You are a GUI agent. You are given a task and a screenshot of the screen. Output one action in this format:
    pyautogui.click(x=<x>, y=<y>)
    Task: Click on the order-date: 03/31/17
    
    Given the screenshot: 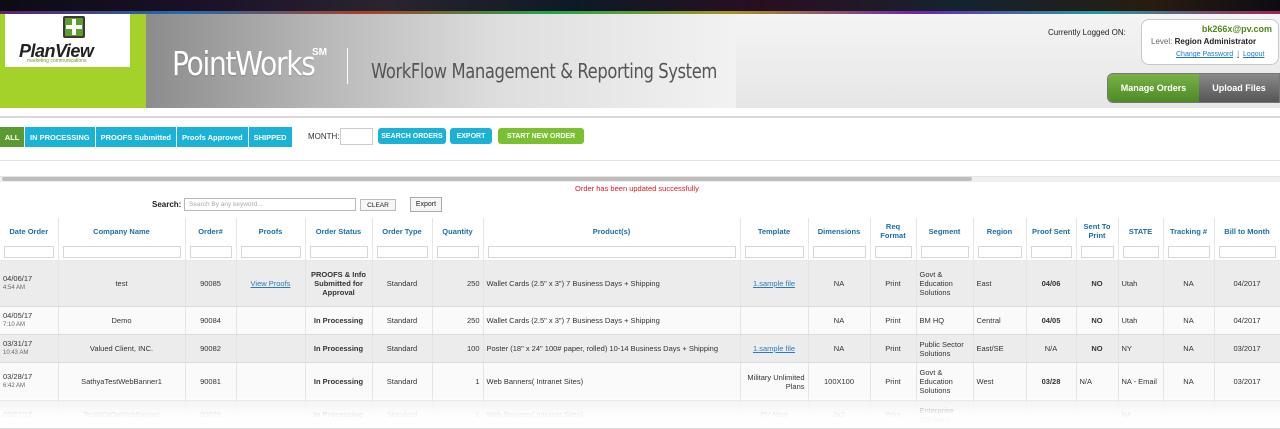 What is the action you would take?
    pyautogui.click(x=18, y=343)
    